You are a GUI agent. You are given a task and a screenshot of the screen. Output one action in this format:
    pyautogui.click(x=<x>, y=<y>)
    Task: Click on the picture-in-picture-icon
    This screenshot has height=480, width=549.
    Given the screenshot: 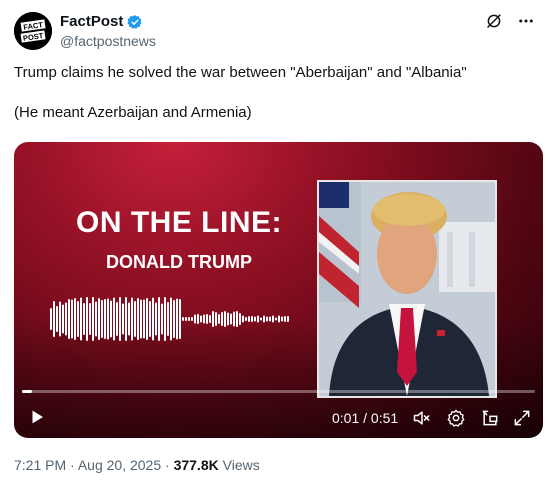 What is the action you would take?
    pyautogui.click(x=490, y=418)
    